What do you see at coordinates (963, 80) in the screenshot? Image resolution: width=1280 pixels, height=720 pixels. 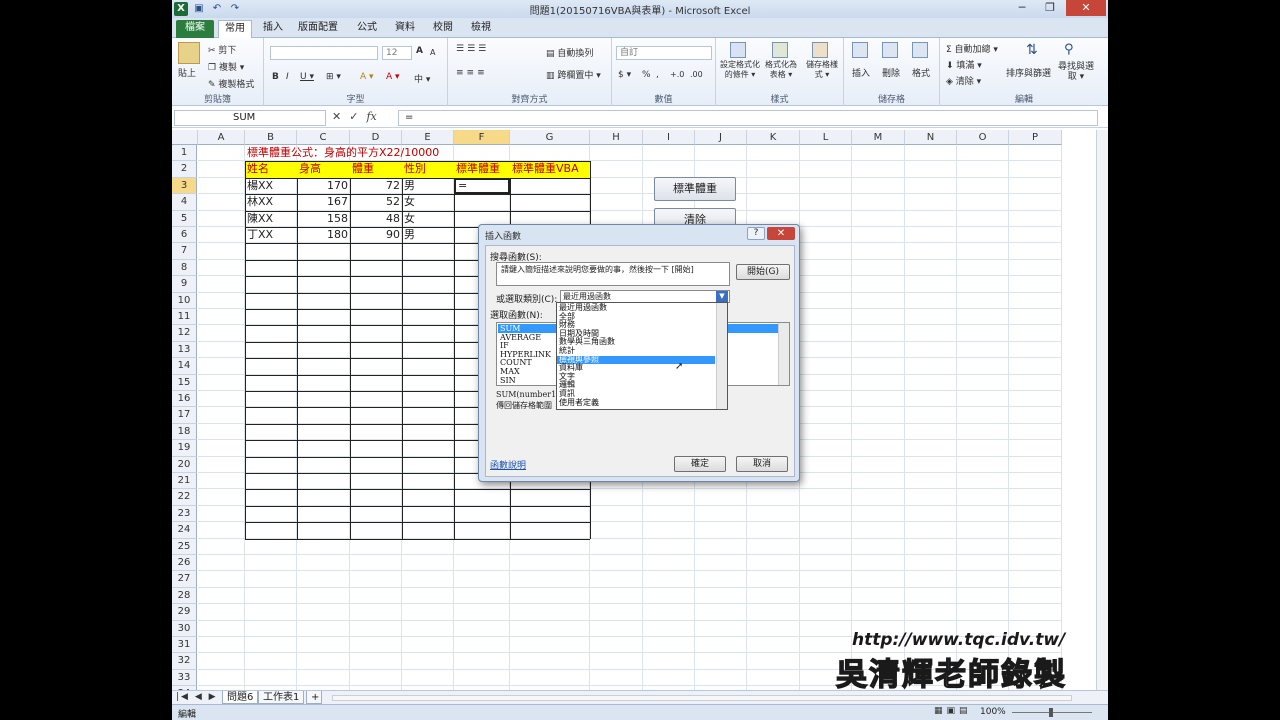 I see `clear-button: ◈ 清除 ▾` at bounding box center [963, 80].